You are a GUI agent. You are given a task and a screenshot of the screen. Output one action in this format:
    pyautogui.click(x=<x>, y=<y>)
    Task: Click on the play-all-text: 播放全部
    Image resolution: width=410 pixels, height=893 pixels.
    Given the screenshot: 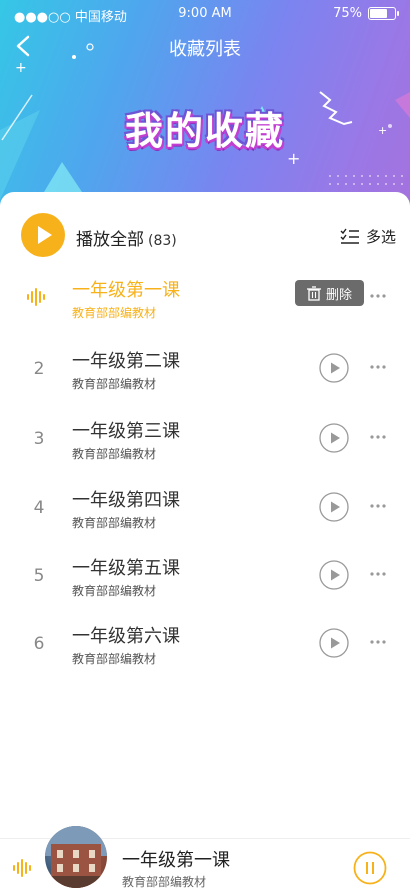 What is the action you would take?
    pyautogui.click(x=110, y=240)
    